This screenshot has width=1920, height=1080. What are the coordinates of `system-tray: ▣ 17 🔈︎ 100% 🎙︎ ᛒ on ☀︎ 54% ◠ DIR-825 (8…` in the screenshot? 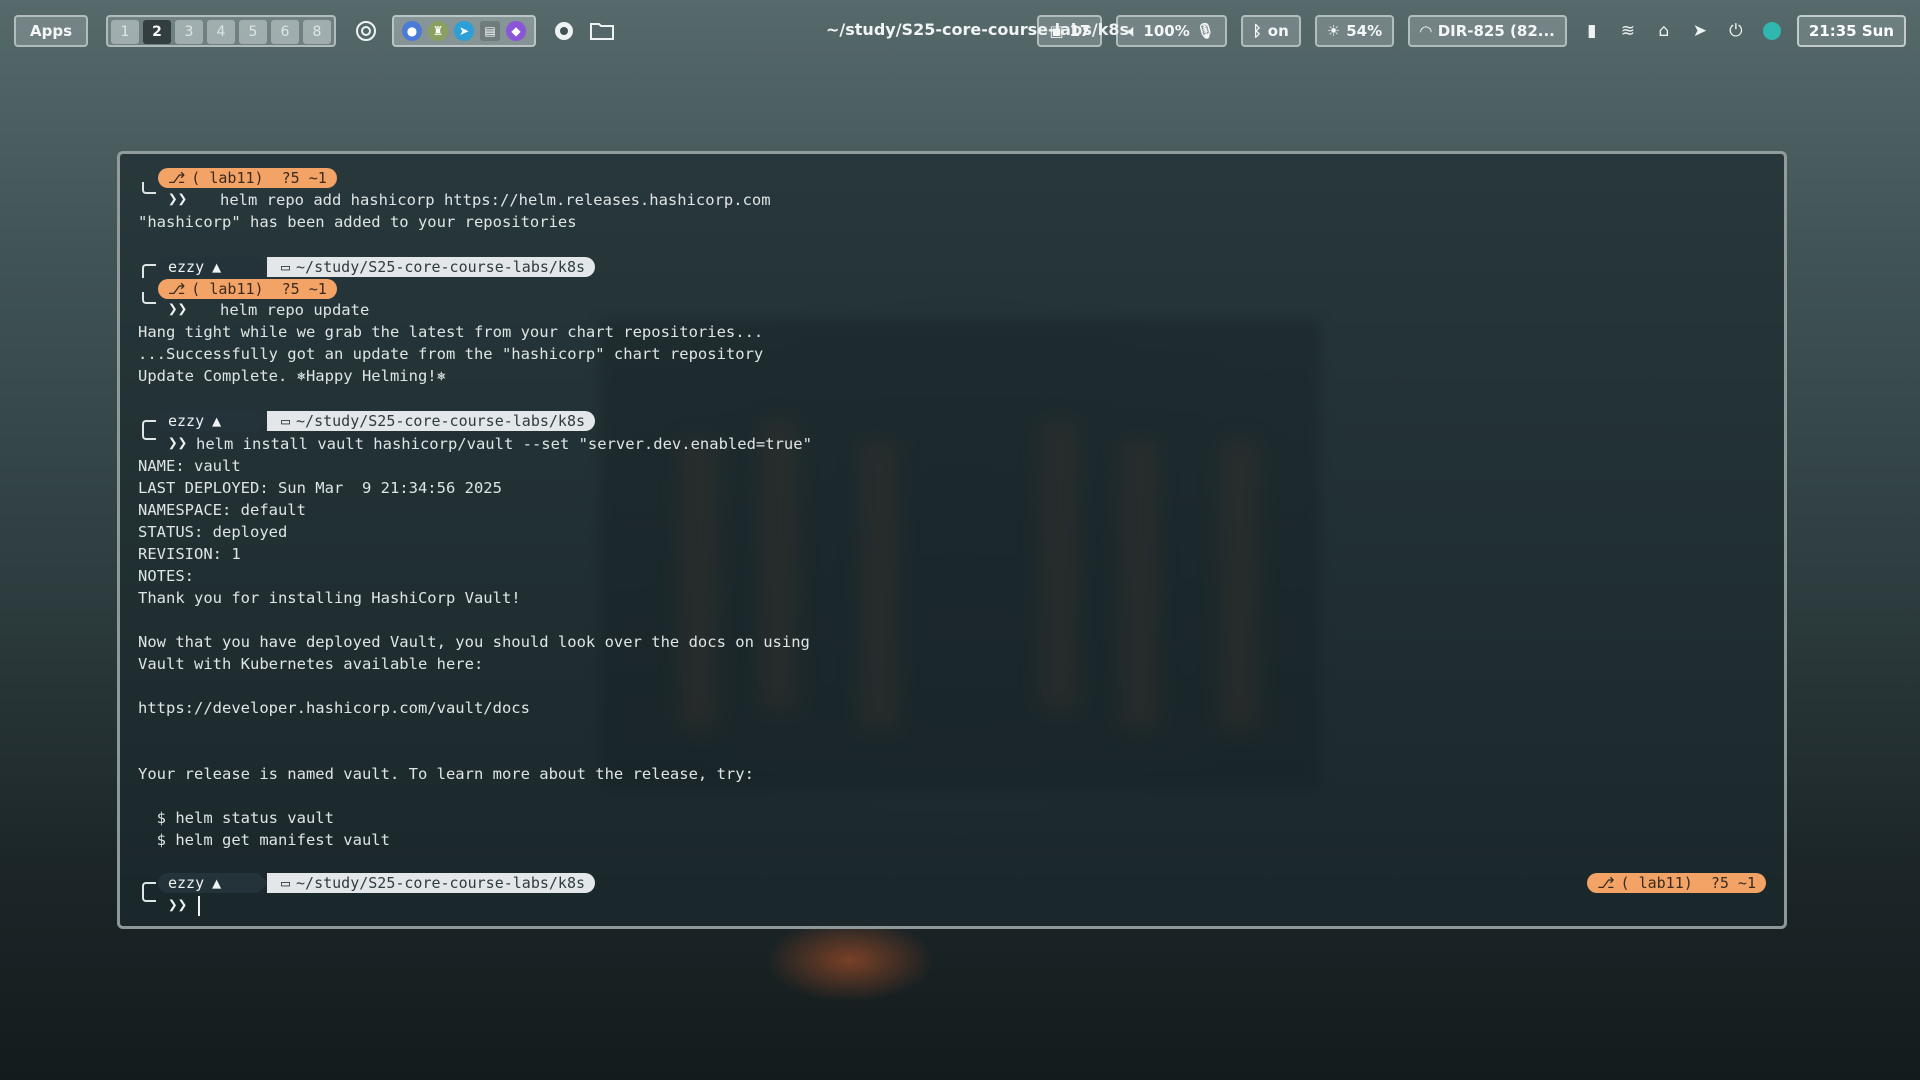 It's located at (1471, 31).